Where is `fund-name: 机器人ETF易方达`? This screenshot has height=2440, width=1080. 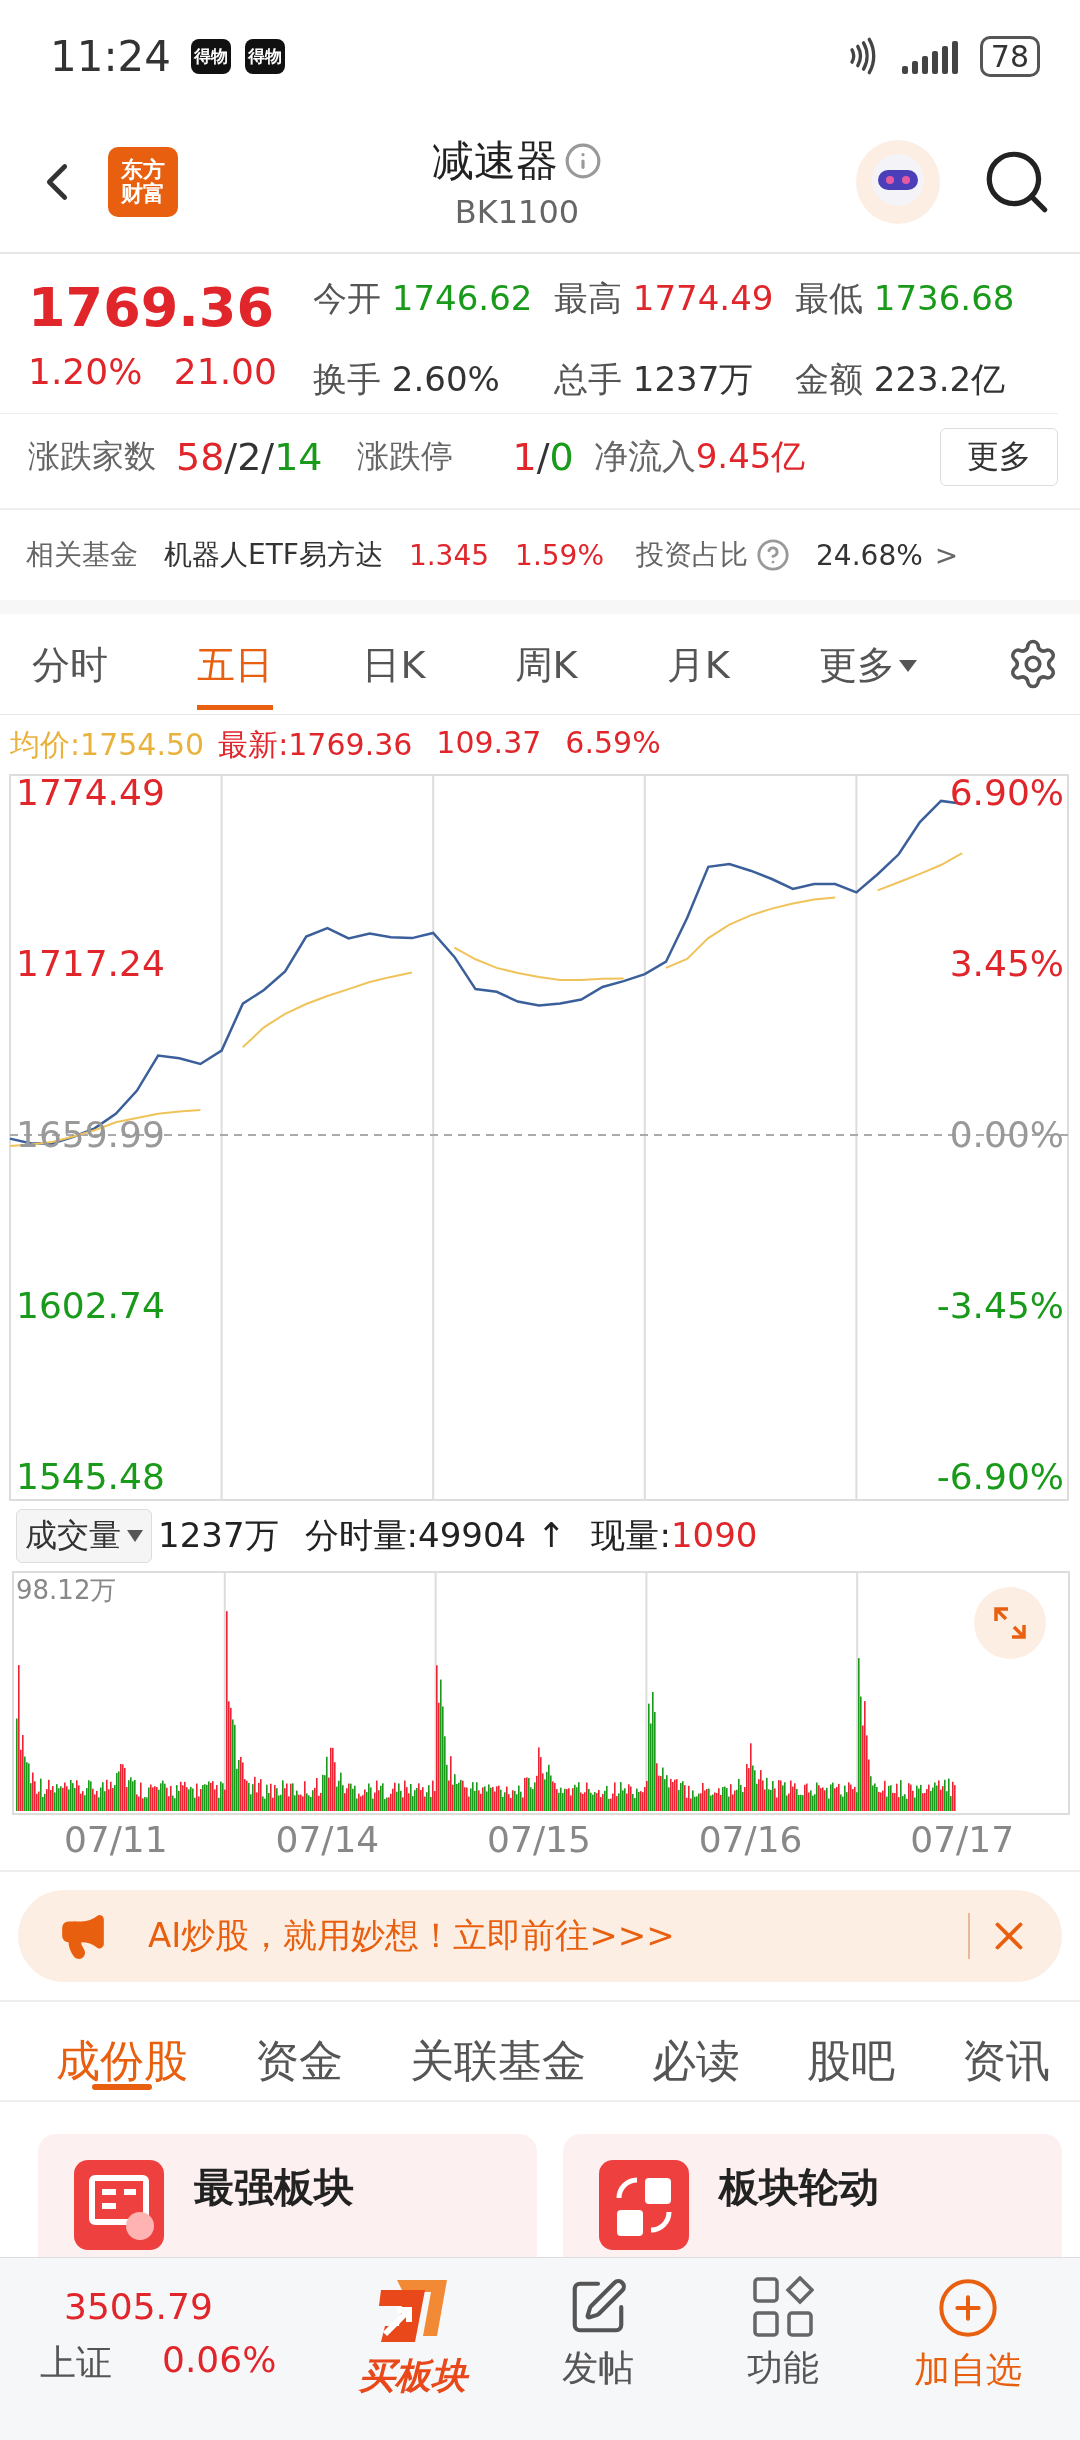
fund-name: 机器人ETF易方达 is located at coordinates (273, 555).